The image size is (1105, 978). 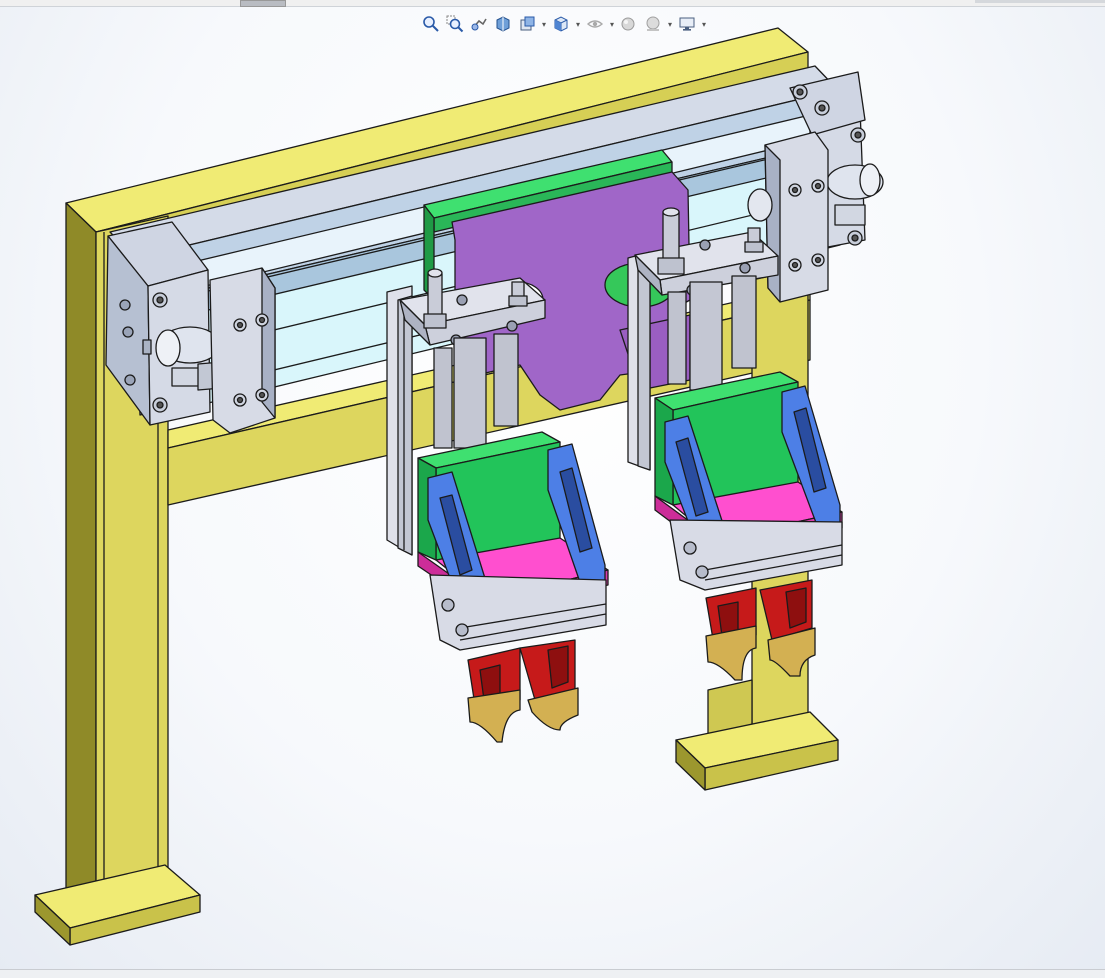 What do you see at coordinates (677, 338) in the screenshot?
I see `right-guide-rod` at bounding box center [677, 338].